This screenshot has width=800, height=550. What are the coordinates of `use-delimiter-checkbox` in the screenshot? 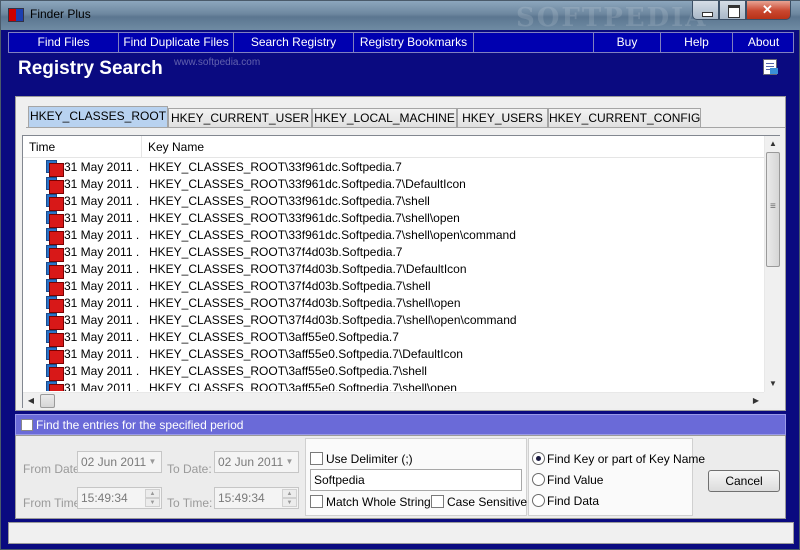 It's located at (316, 458).